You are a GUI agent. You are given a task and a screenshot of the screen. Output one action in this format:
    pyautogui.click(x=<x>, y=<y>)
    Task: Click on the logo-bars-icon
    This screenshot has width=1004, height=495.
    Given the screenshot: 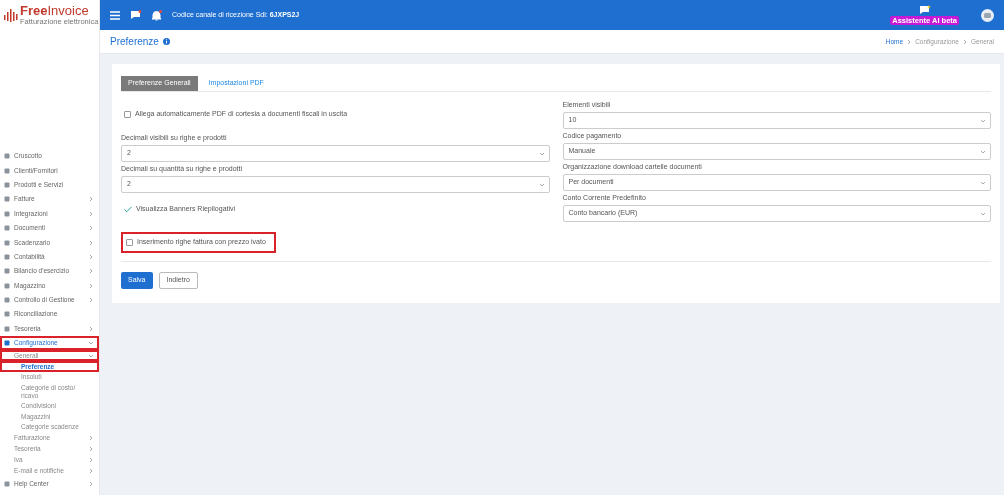 What is the action you would take?
    pyautogui.click(x=11, y=15)
    